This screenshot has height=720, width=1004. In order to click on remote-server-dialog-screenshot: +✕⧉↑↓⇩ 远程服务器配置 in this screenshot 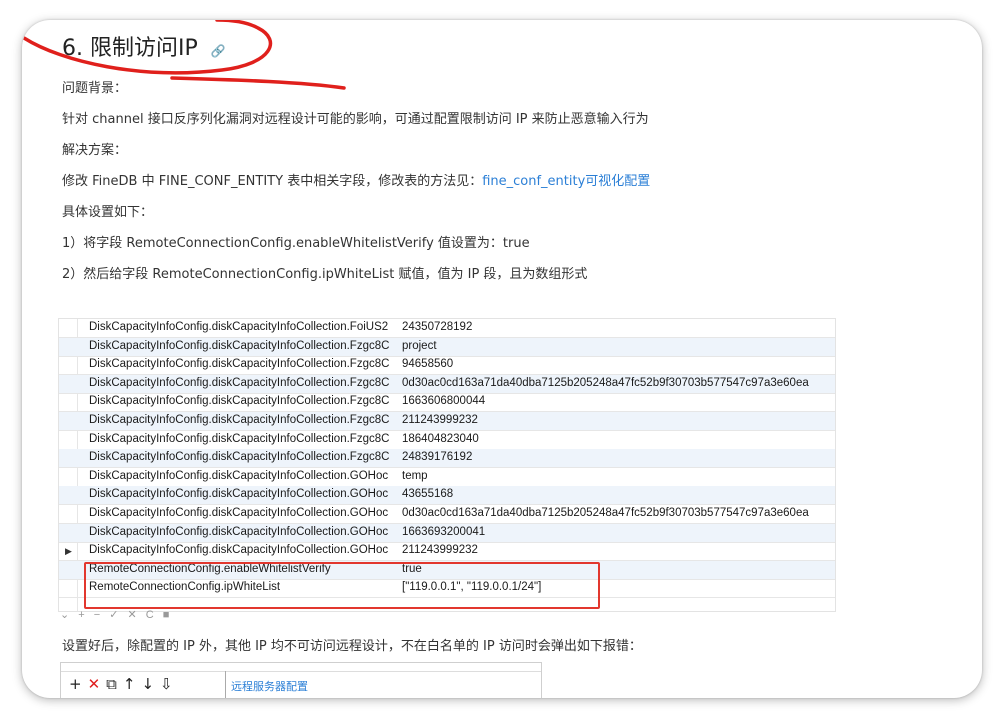, I will do `click(301, 680)`.